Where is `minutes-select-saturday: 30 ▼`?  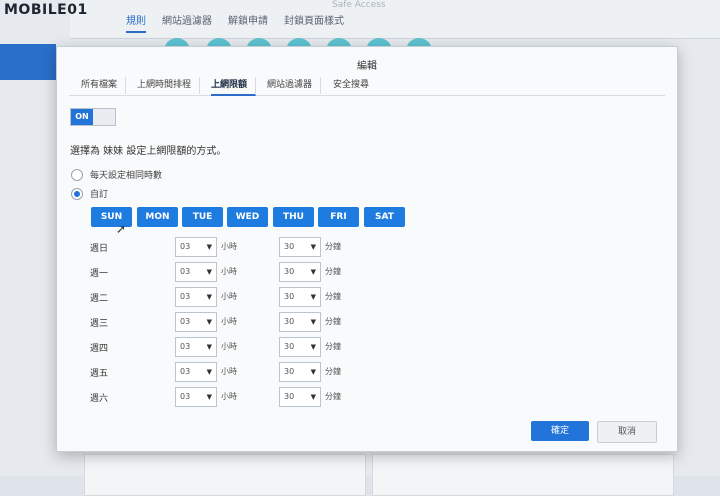 minutes-select-saturday: 30 ▼ is located at coordinates (300, 397).